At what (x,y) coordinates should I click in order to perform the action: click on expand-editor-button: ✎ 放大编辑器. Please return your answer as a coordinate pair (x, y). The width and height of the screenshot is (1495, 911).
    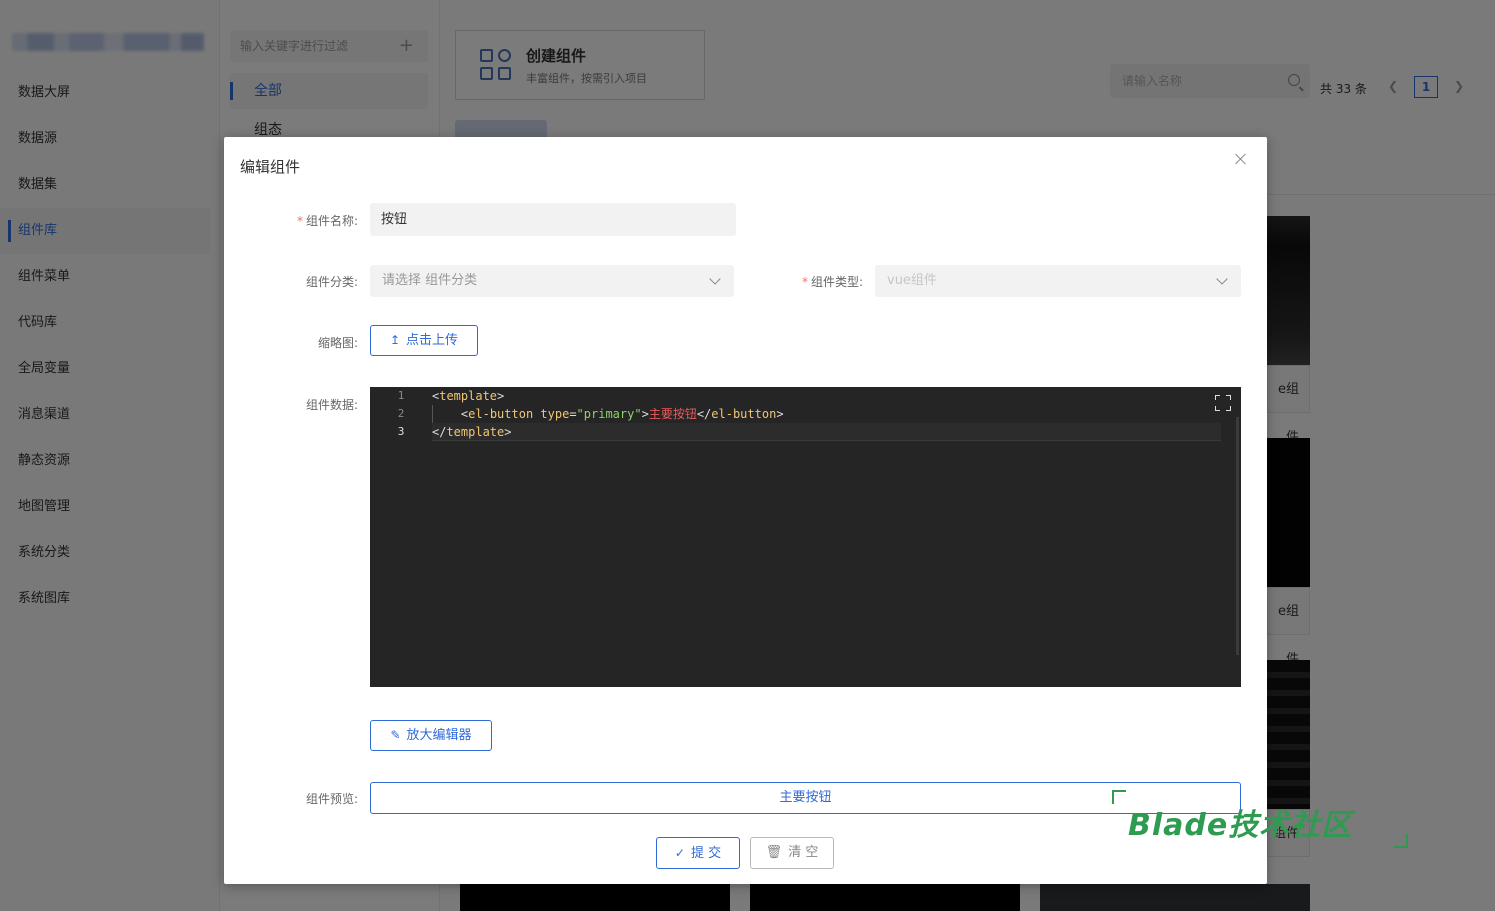
    Looking at the image, I should click on (431, 735).